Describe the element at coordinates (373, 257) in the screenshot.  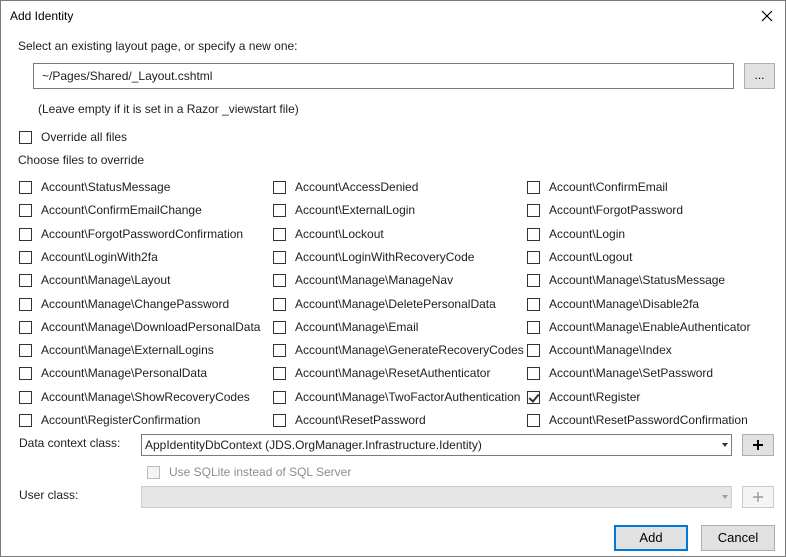
I see `file-checkbox-row: Account\LoginWithRecoveryCode` at that location.